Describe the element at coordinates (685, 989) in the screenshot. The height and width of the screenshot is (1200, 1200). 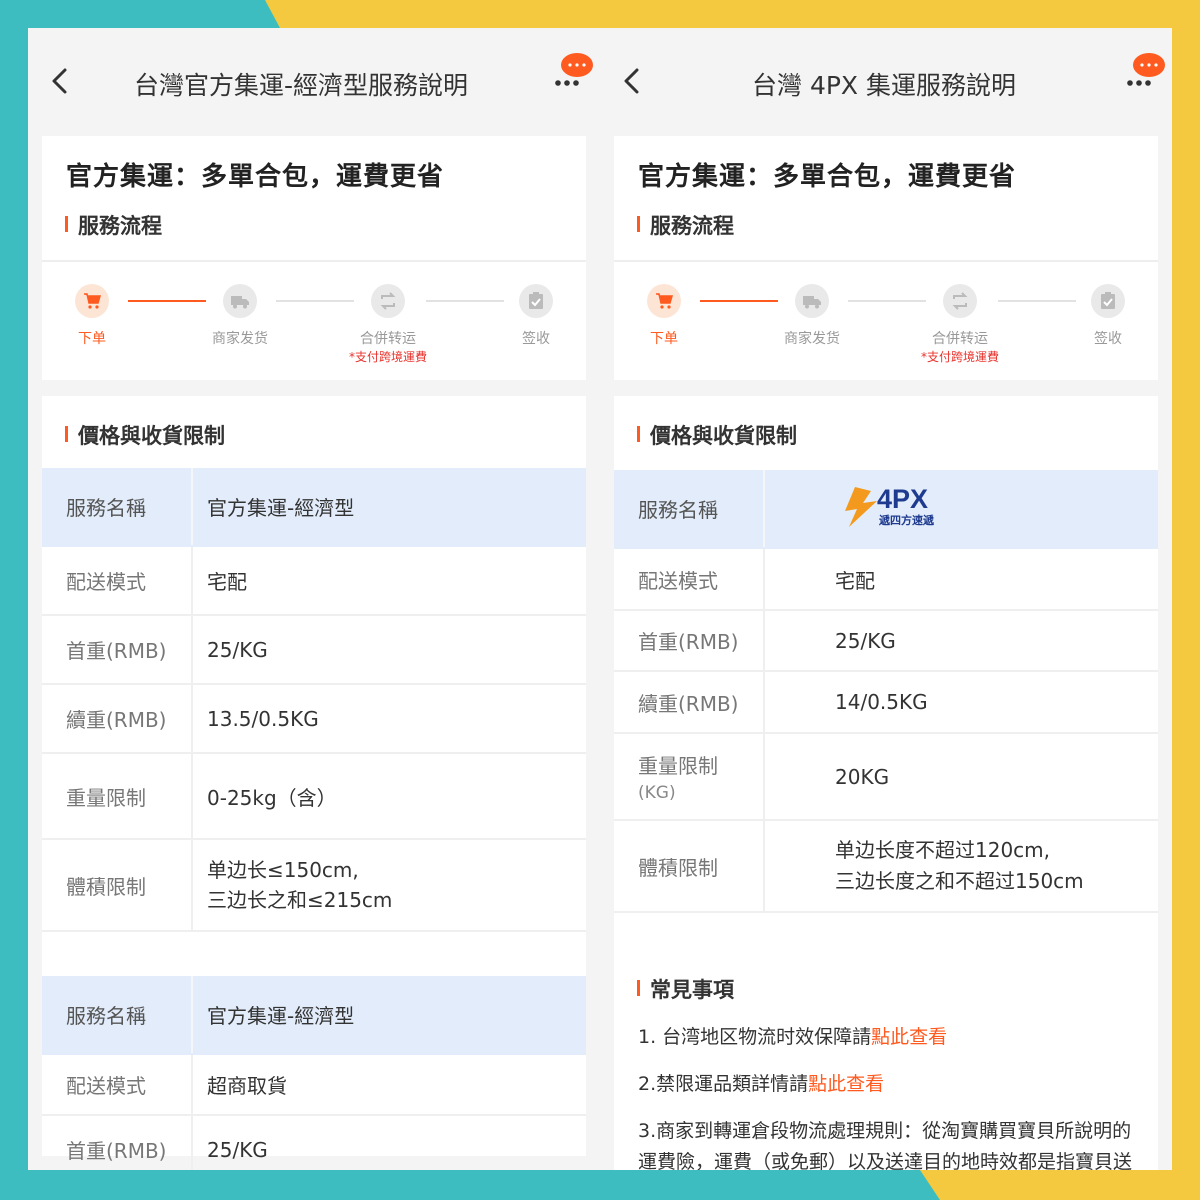
I see `section-title-faq: 常見事項` at that location.